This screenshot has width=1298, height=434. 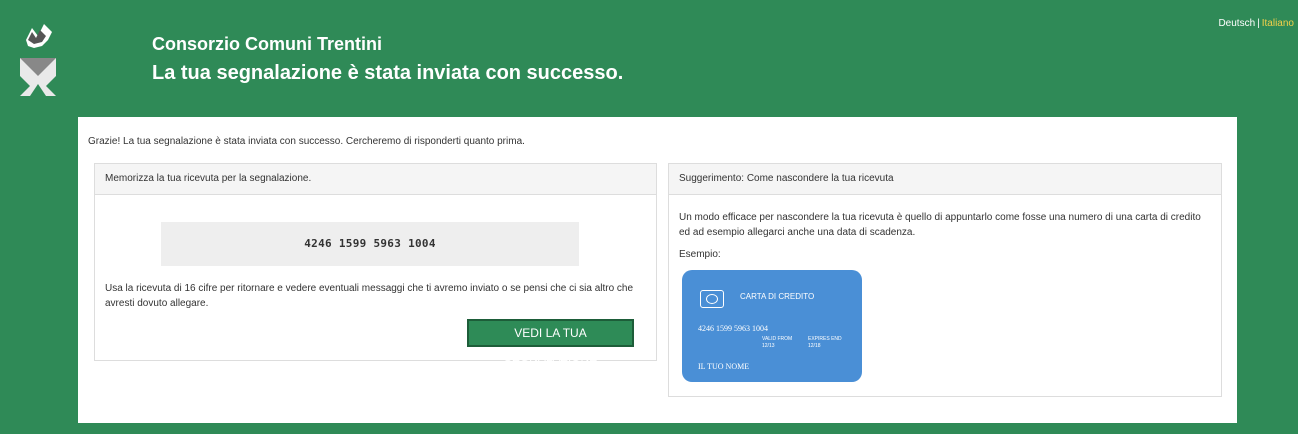 I want to click on example-label: Esempio:, so click(x=700, y=254).